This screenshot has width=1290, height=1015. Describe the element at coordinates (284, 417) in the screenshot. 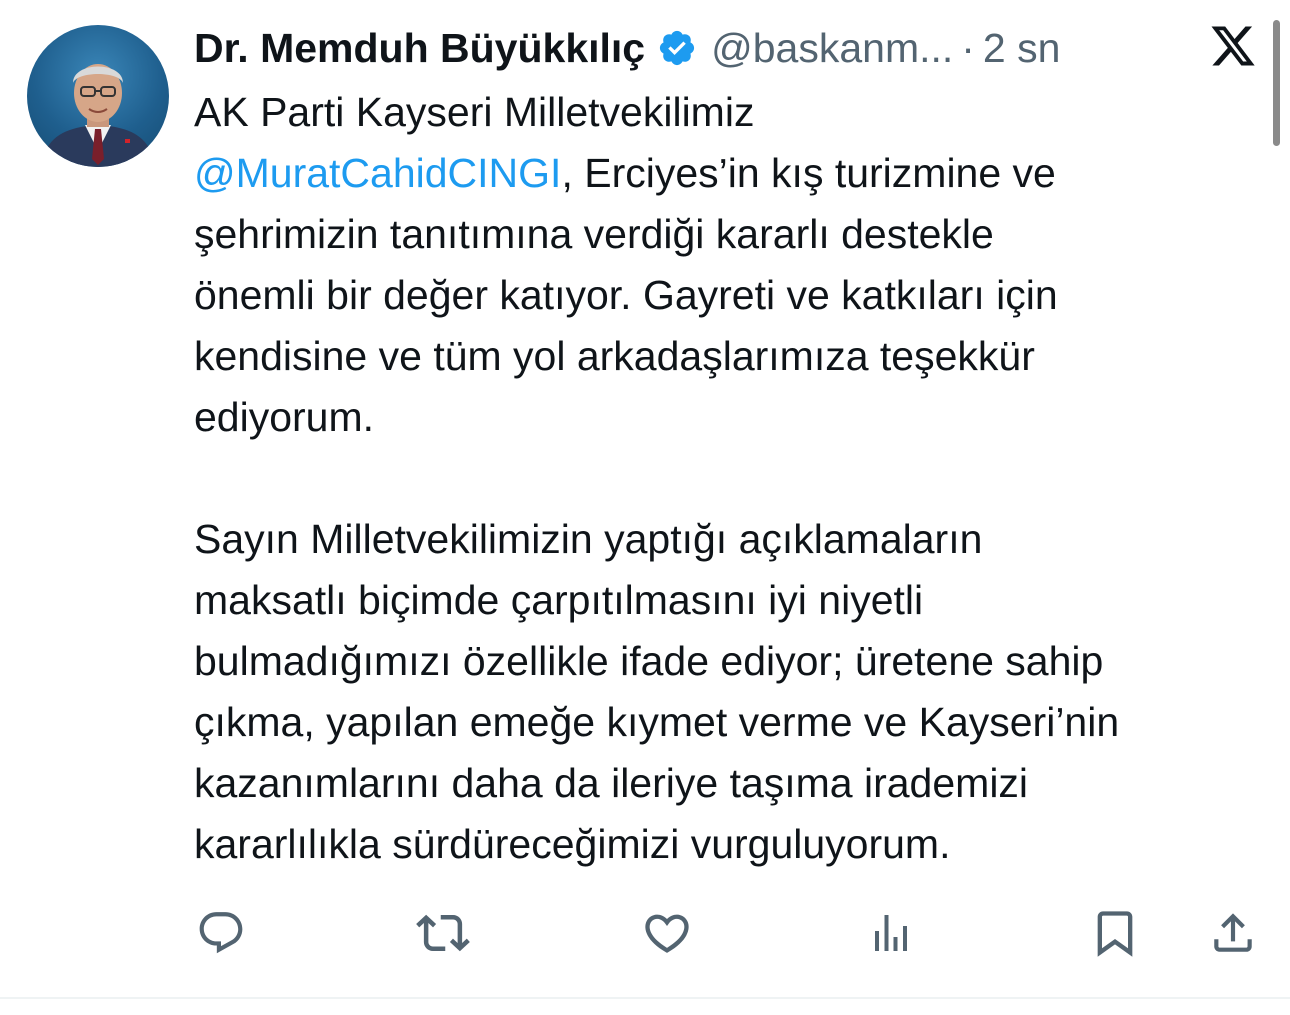

I see `tweet-line: ediyorum.` at that location.